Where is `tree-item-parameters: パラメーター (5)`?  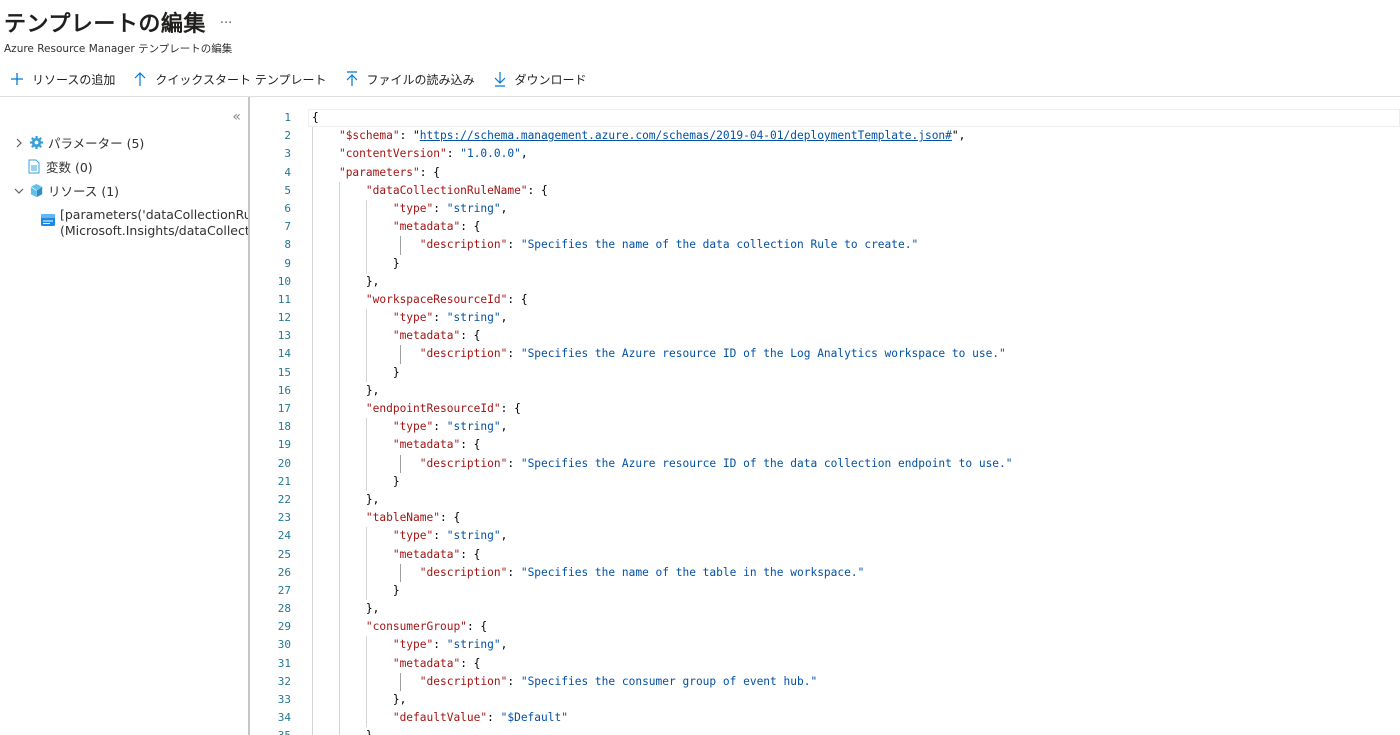
tree-item-parameters: パラメーター (5) is located at coordinates (78, 142).